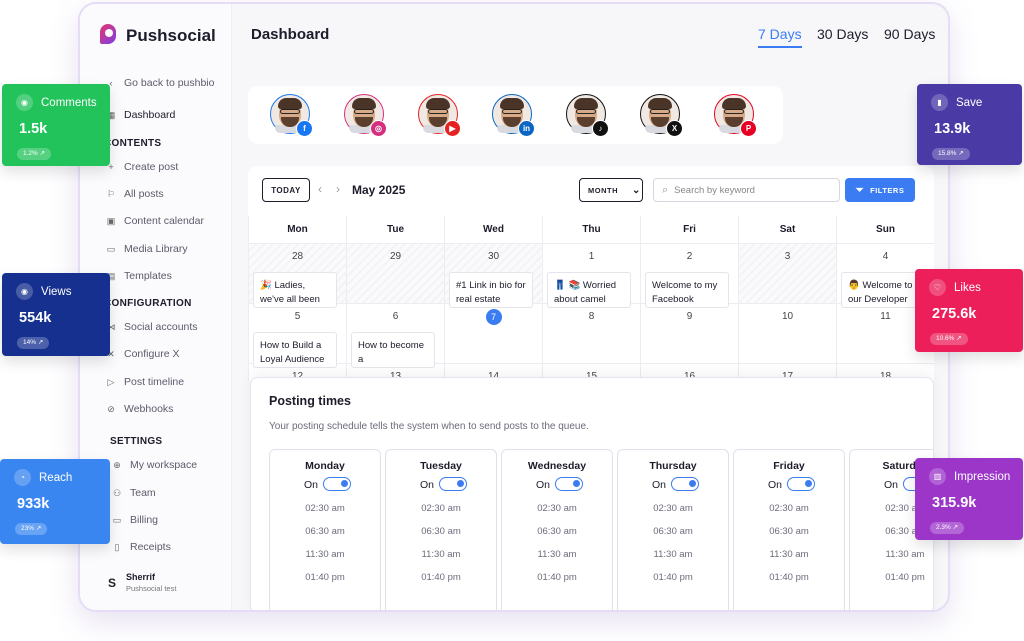 The width and height of the screenshot is (1024, 641). I want to click on calendar-day-cell: 1 👖 📚 Worried about camel, so click(591, 276).